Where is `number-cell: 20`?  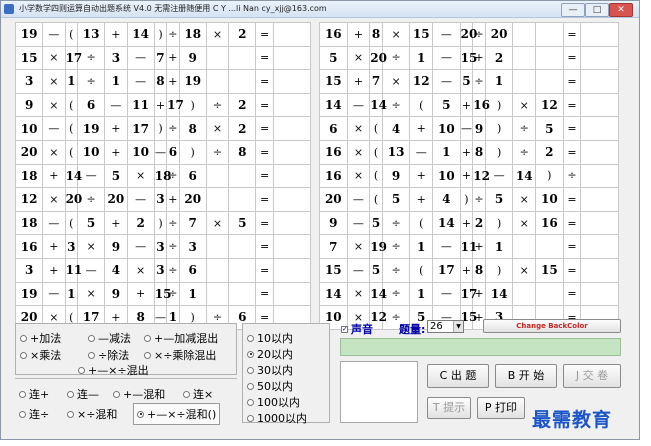
number-cell: 20 is located at coordinates (333, 199).